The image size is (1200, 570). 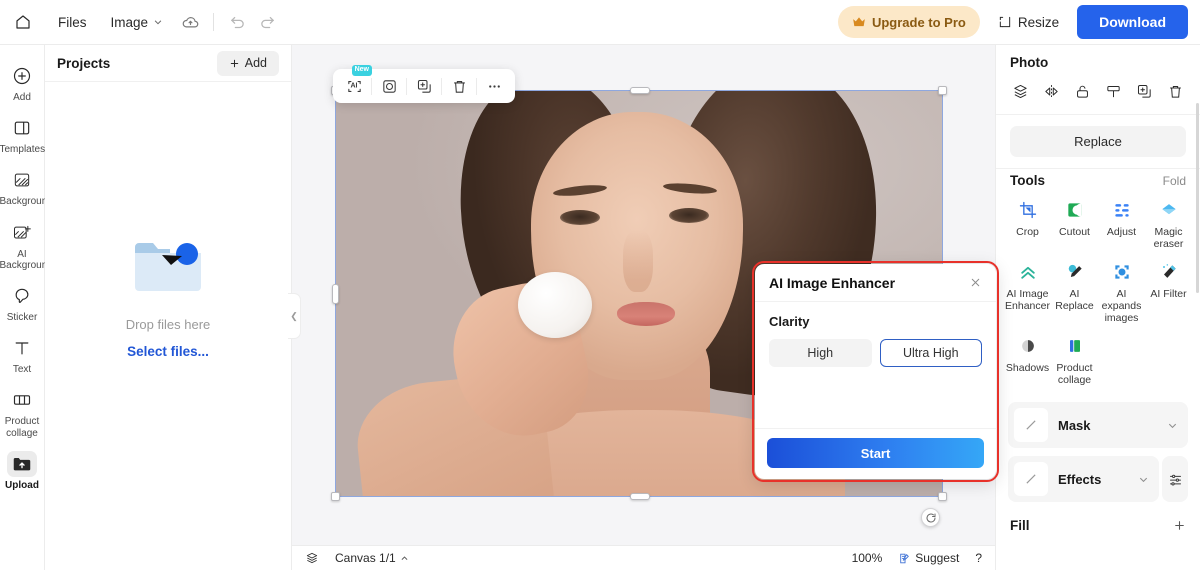 What do you see at coordinates (247, 63) in the screenshot?
I see `add-project-button: Add` at bounding box center [247, 63].